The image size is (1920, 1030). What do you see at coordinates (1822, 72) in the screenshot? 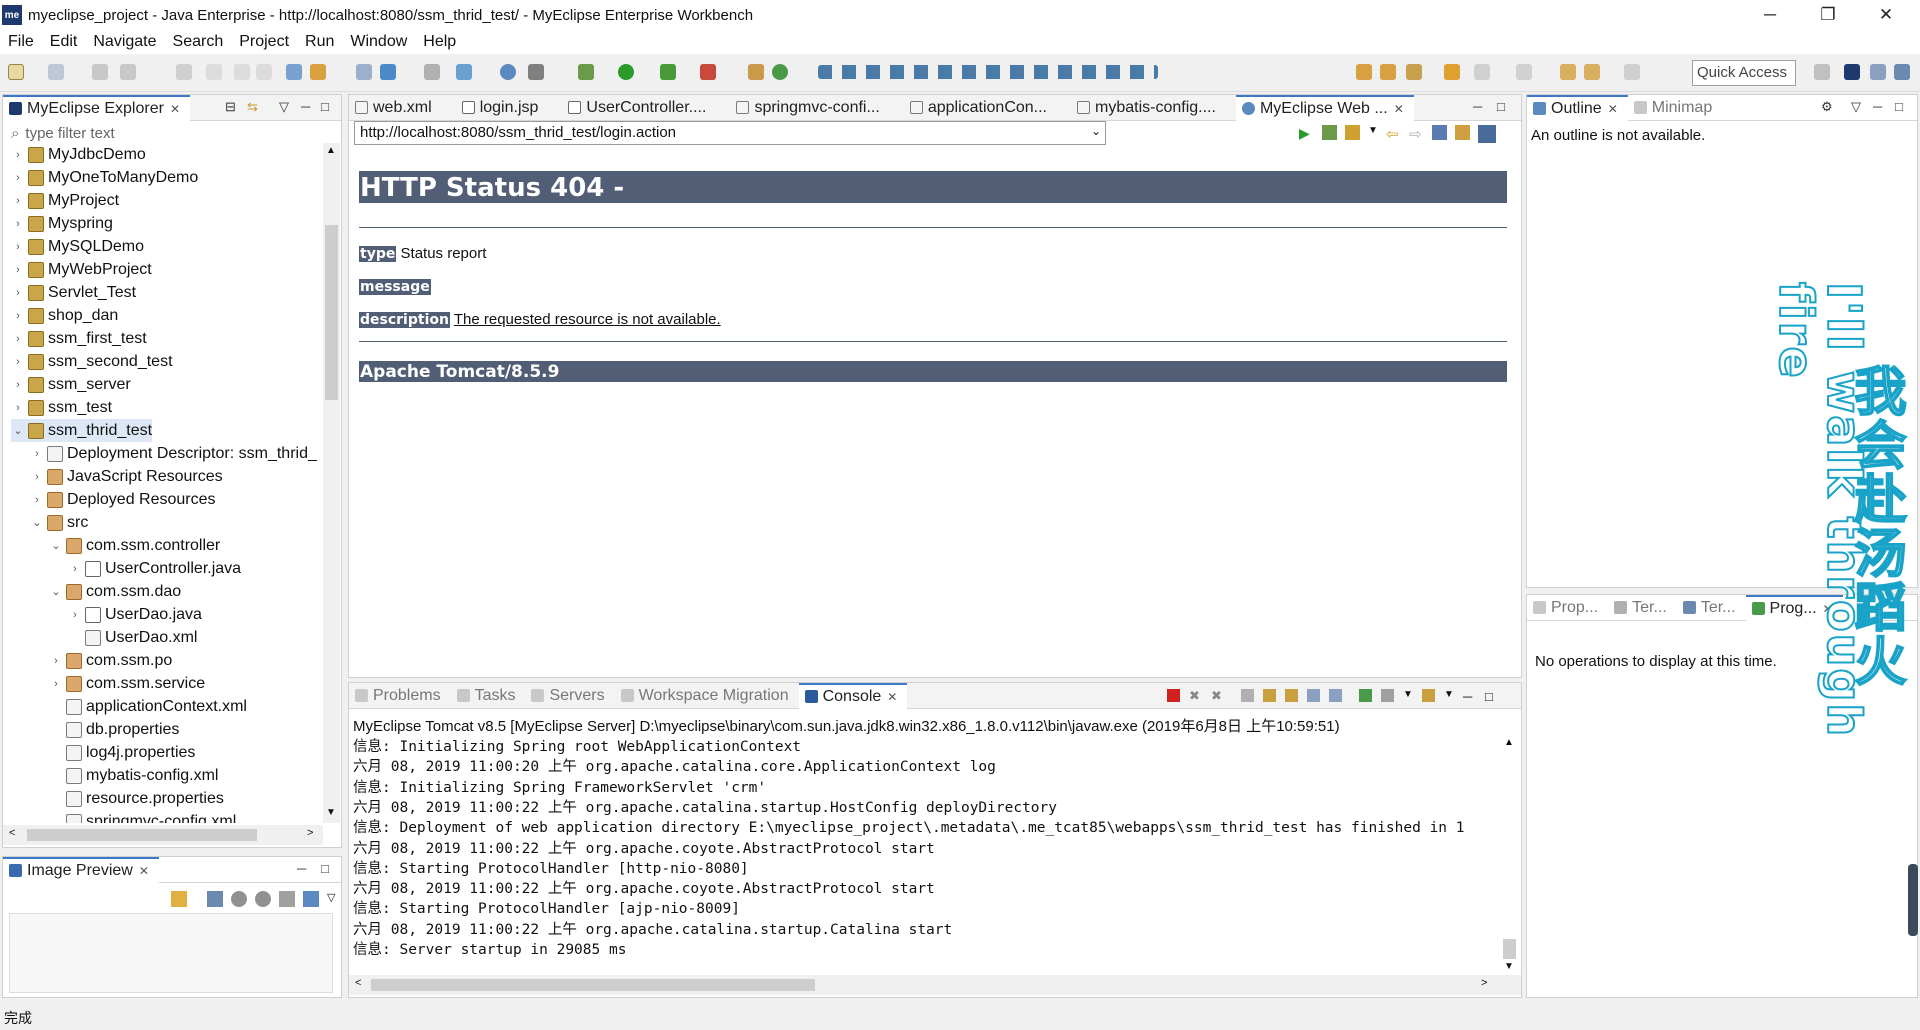
I see `open-perspective-icon` at bounding box center [1822, 72].